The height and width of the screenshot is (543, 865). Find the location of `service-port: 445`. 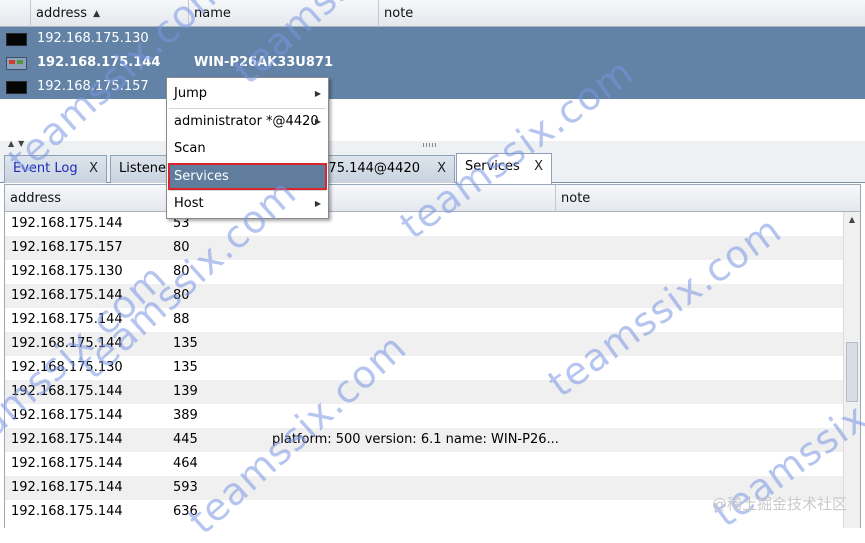

service-port: 445 is located at coordinates (185, 439).